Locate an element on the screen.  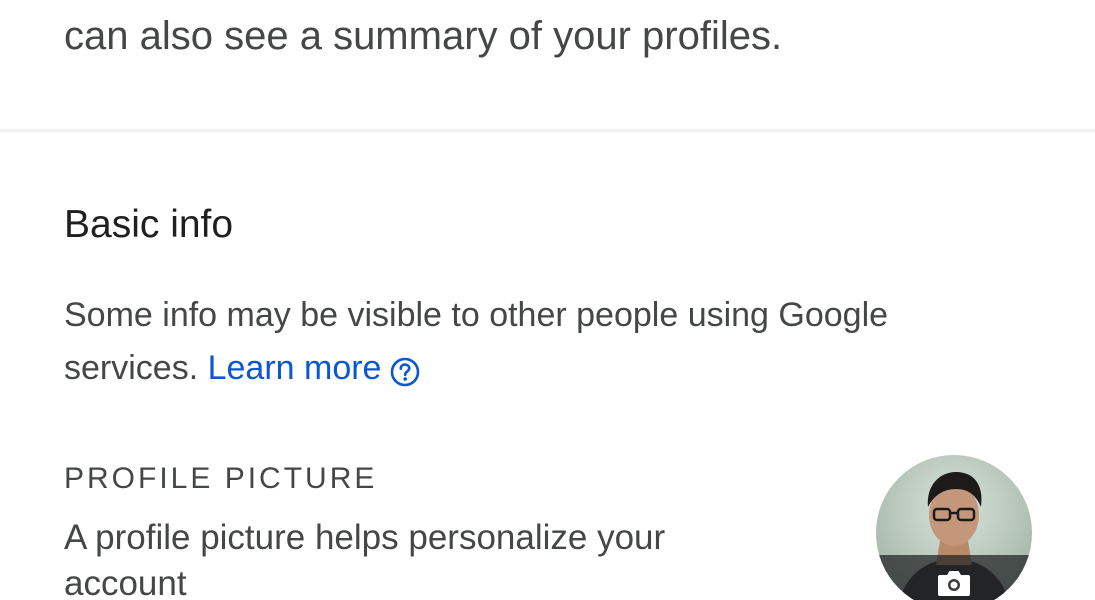
intro-text: can also see a summary of your profiles. is located at coordinates (423, 36).